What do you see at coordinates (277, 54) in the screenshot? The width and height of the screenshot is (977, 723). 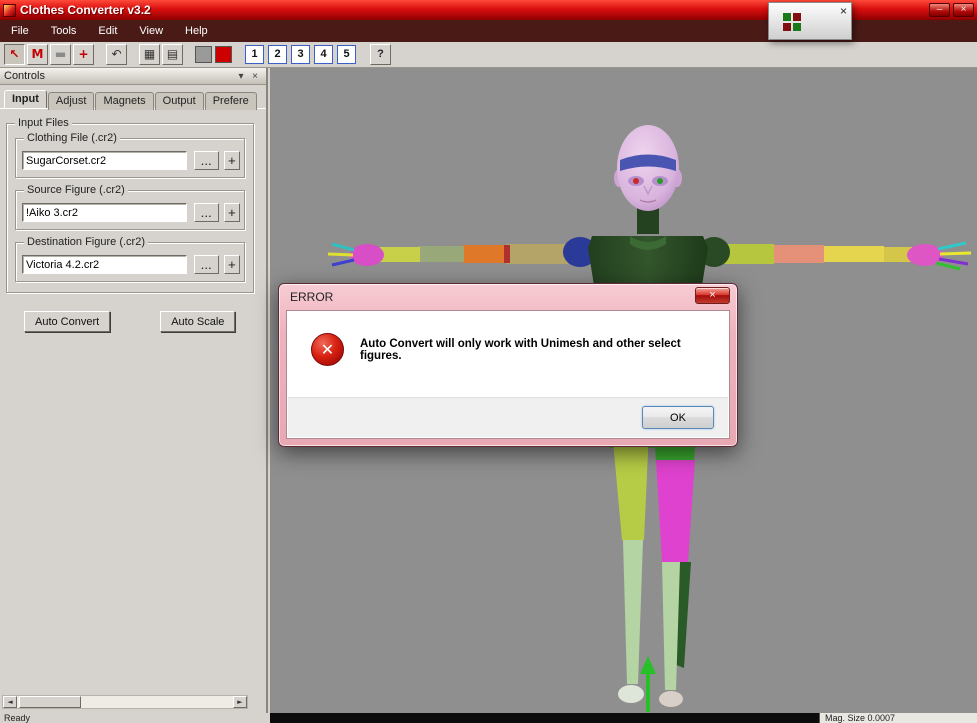 I see `view-preset-2-button: 2` at bounding box center [277, 54].